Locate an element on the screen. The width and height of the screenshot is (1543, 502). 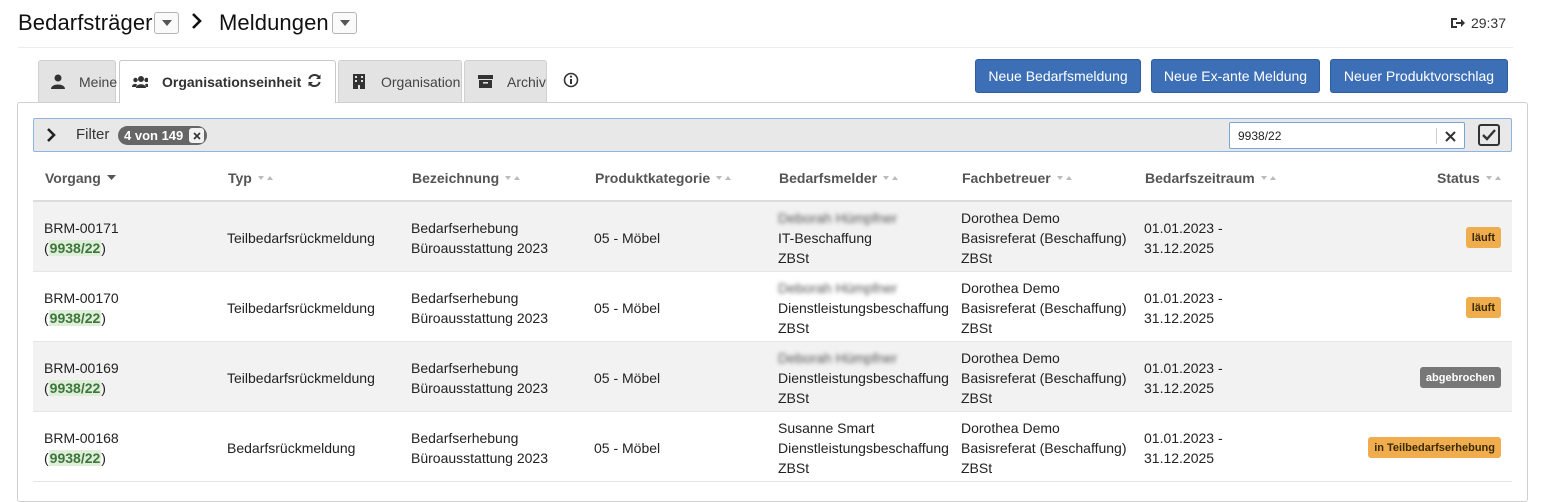
breadcrumb-bedarfstraeger: Bedarfsträger is located at coordinates (85, 22).